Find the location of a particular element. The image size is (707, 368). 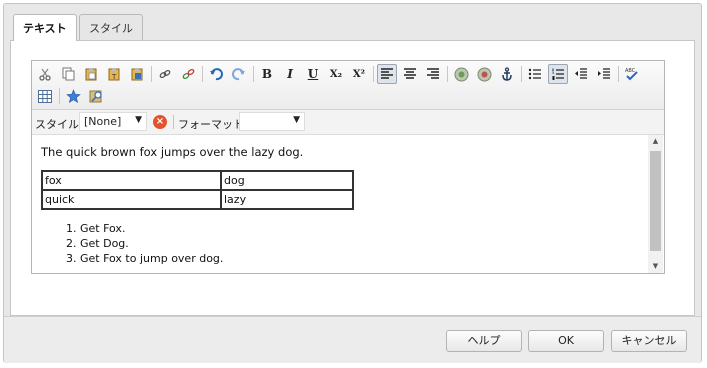

toolbar-row-1: T B I U X₂ X² ABC is located at coordinates (340, 74).